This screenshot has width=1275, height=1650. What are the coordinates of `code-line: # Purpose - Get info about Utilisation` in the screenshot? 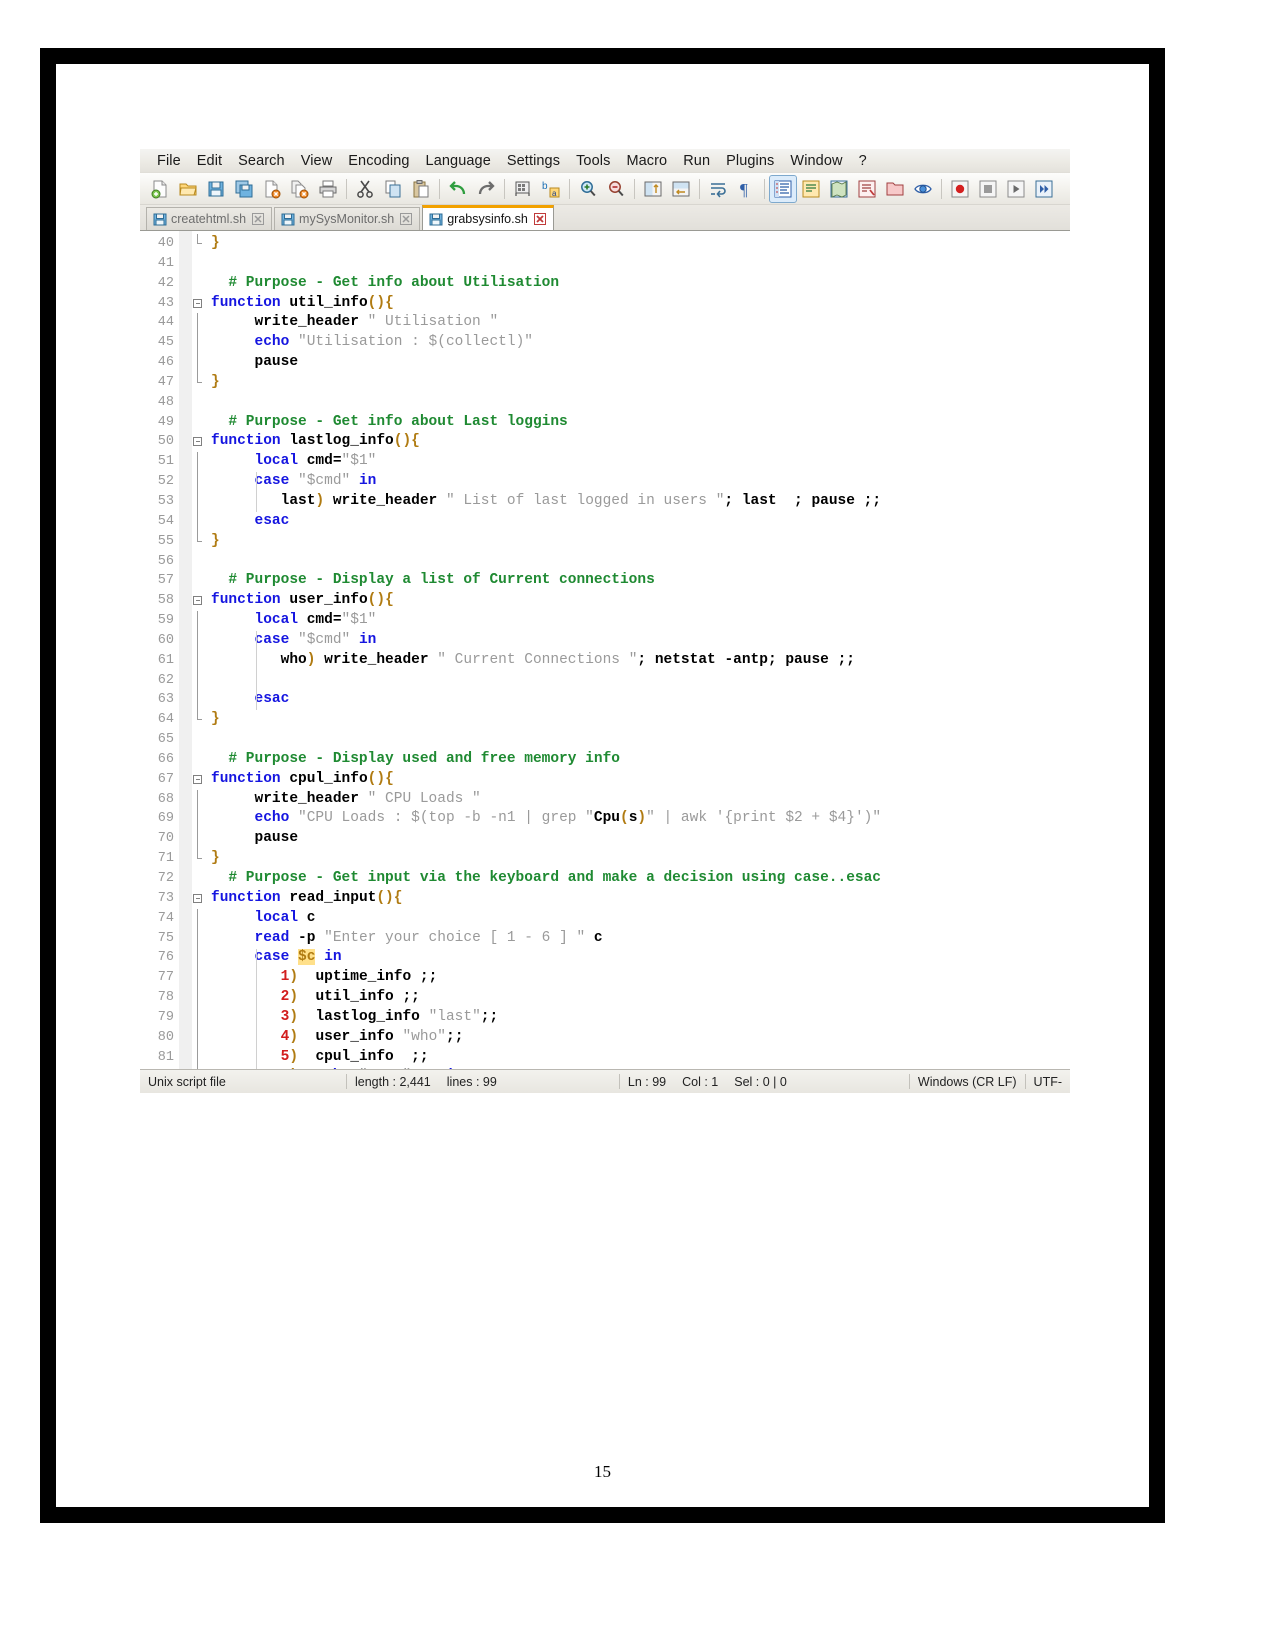 It's located at (394, 282).